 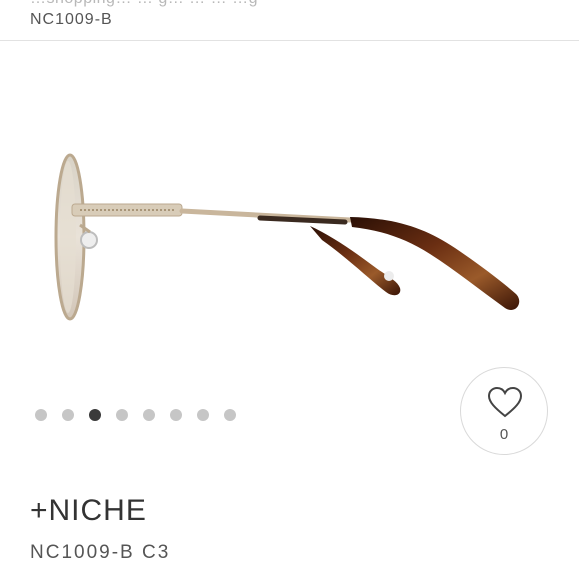 I want to click on like-button: 0, so click(x=504, y=411).